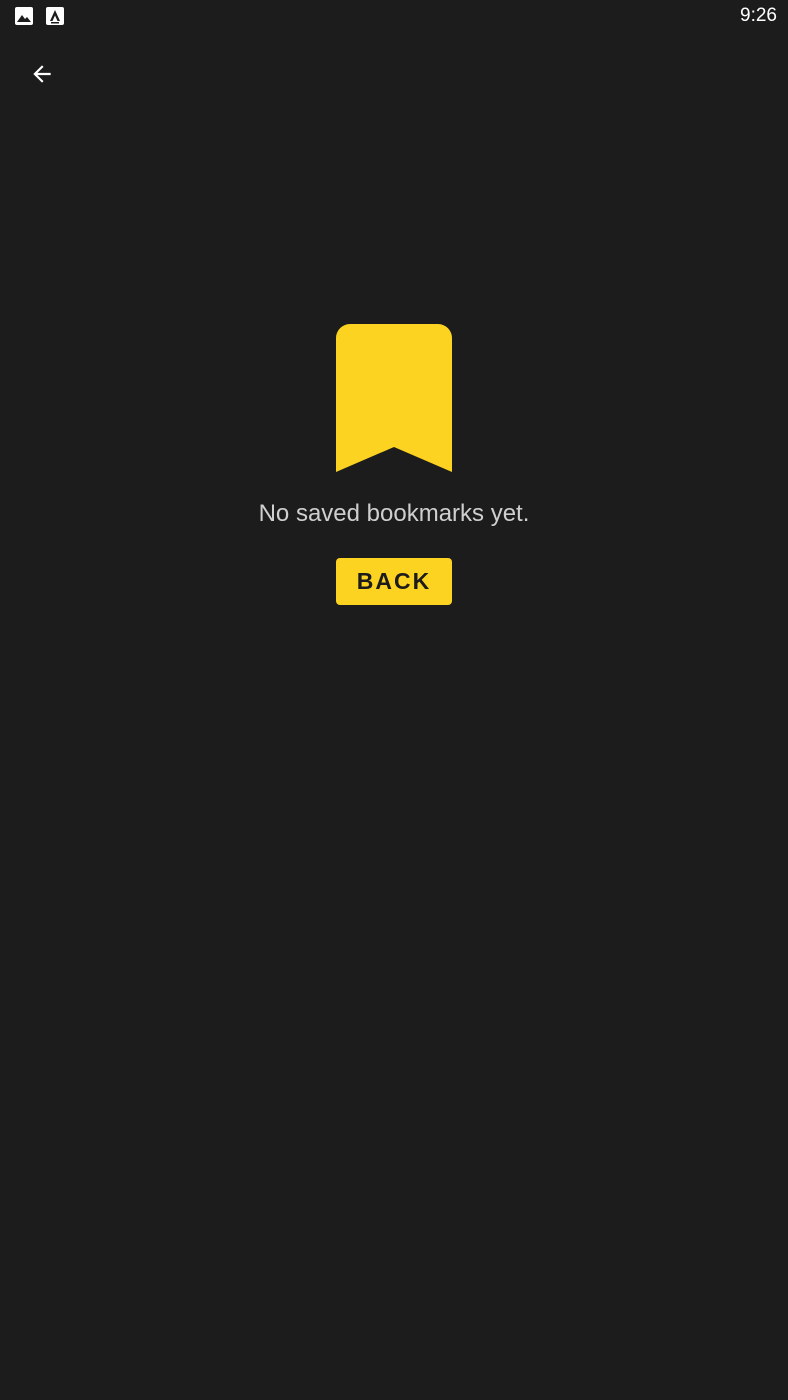  I want to click on status-time: 9:26, so click(758, 15).